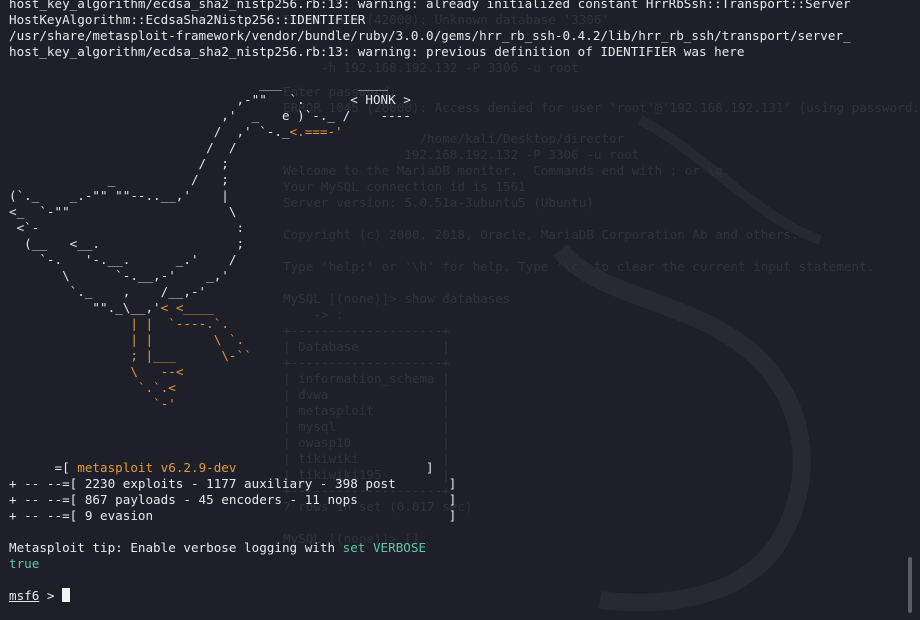 This screenshot has width=920, height=620. I want to click on goose-ascii-art: <`- :, so click(127, 227).